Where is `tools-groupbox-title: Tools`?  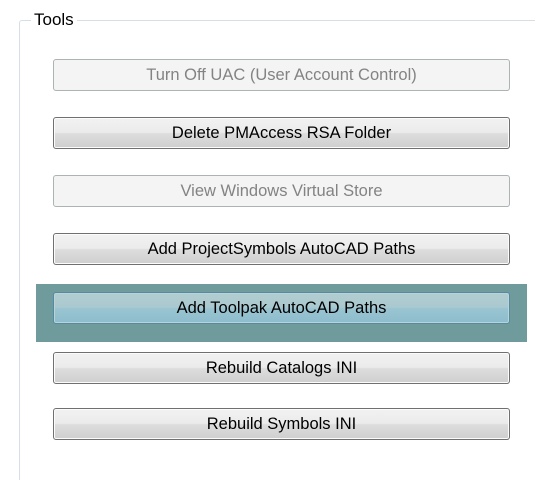
tools-groupbox-title: Tools is located at coordinates (54, 20).